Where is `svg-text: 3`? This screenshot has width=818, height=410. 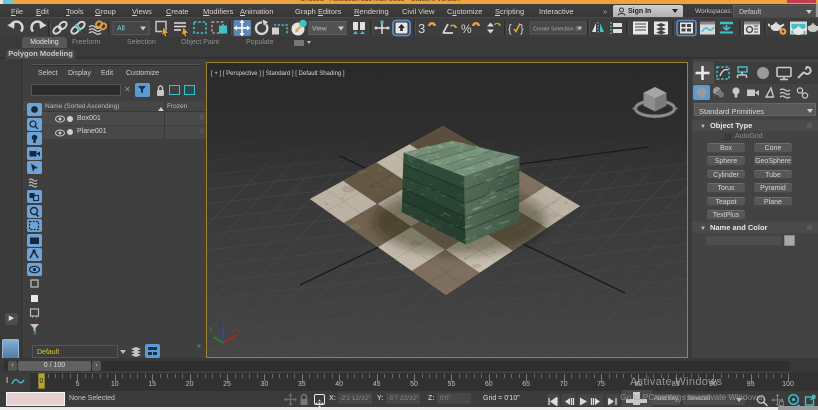 svg-text: 3 is located at coordinates (421, 28).